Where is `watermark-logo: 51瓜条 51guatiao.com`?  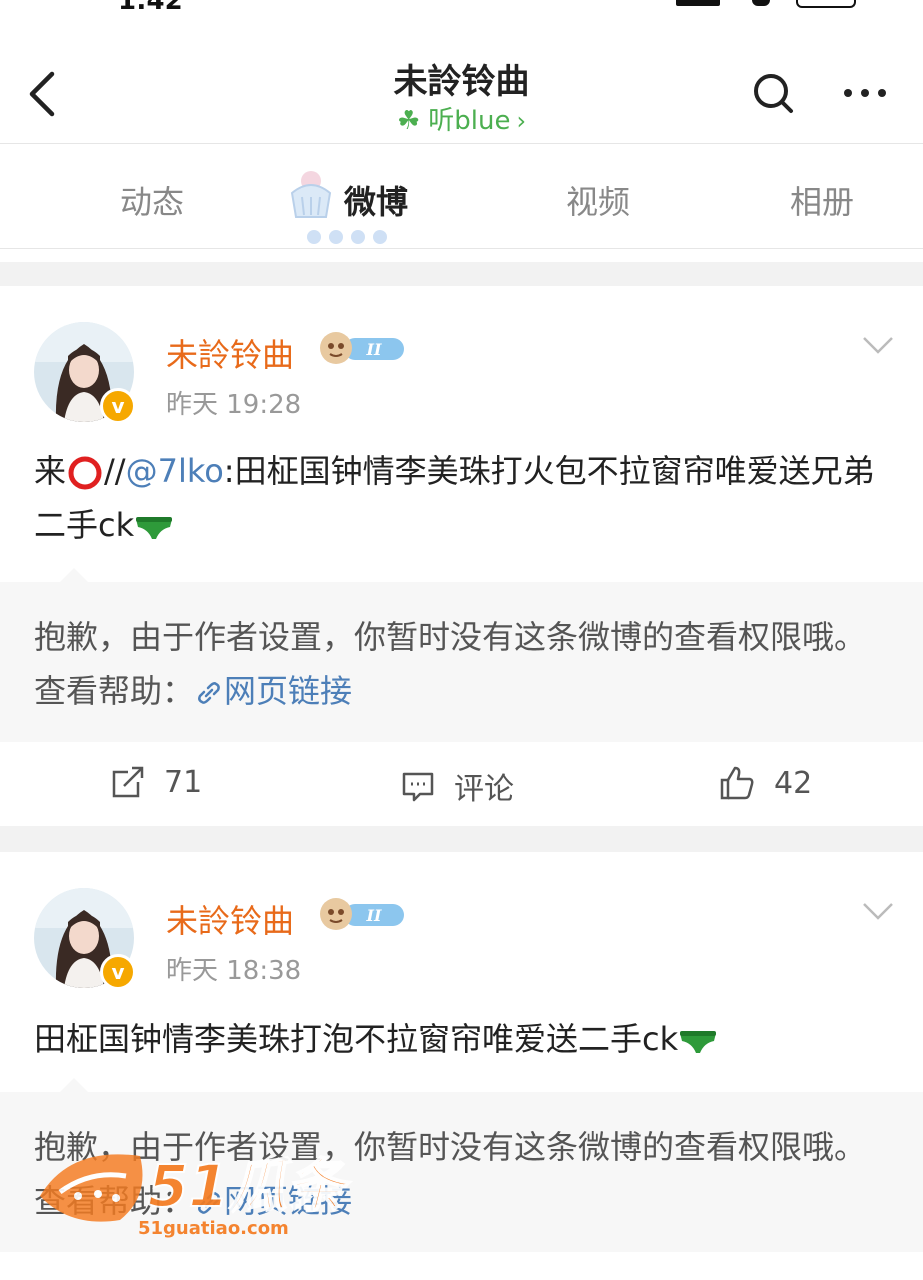
watermark-logo: 51瓜条 51guatiao.com is located at coordinates (196, 1195).